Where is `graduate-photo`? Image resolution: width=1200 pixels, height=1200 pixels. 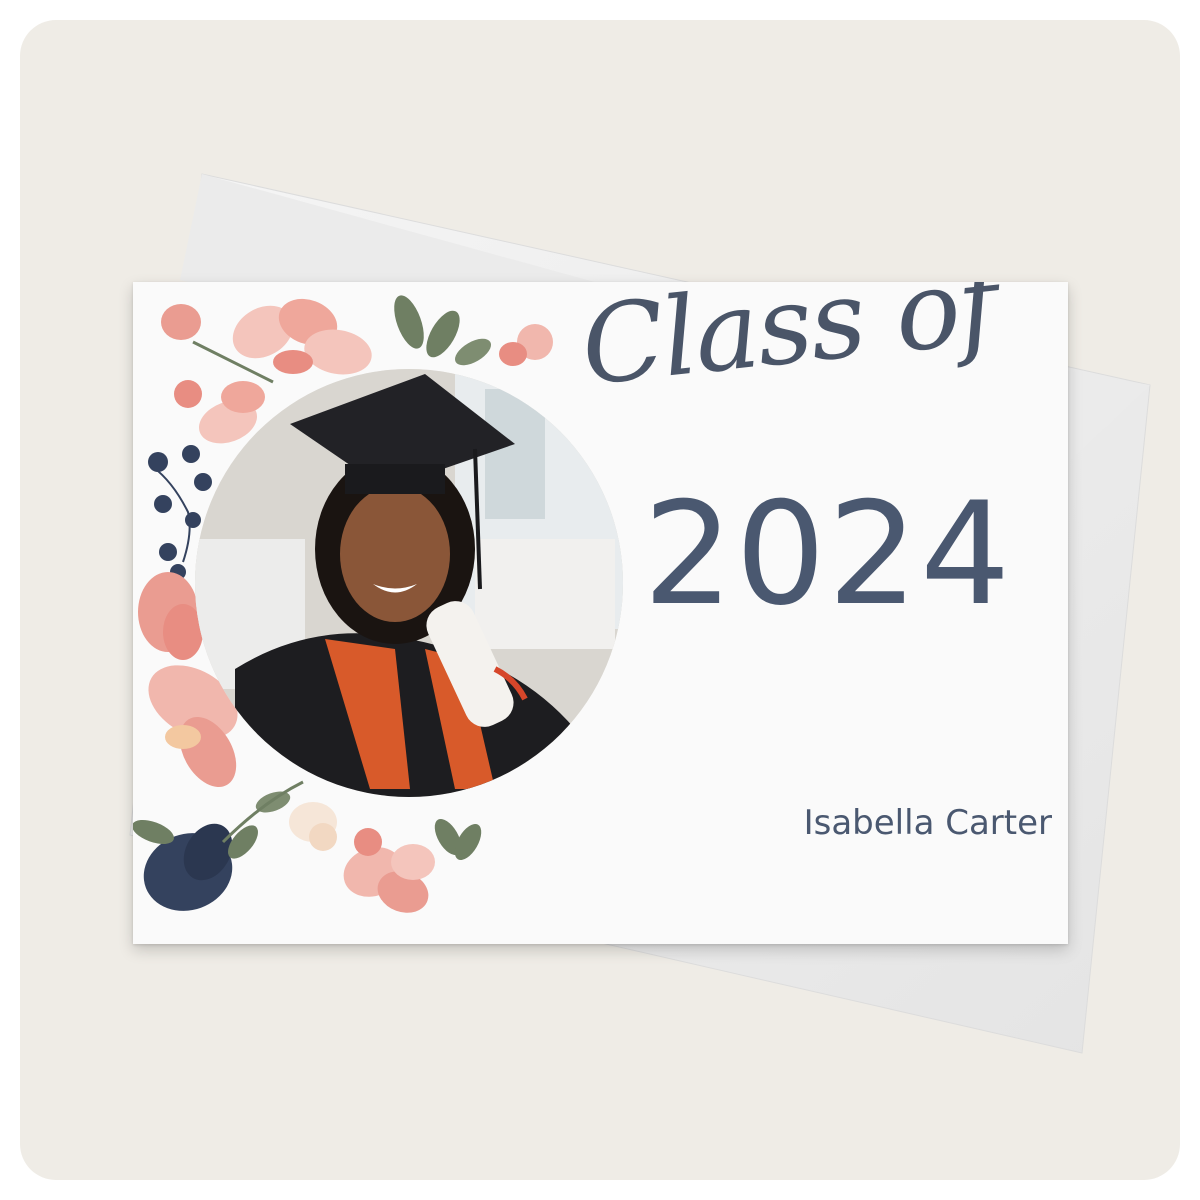
graduate-photo is located at coordinates (409, 583).